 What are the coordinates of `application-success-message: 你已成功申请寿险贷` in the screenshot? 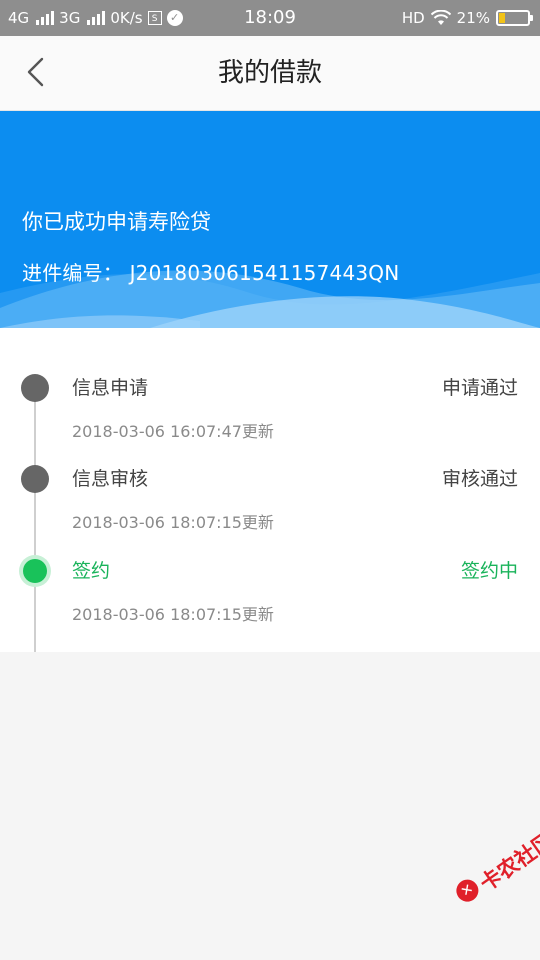 It's located at (116, 222).